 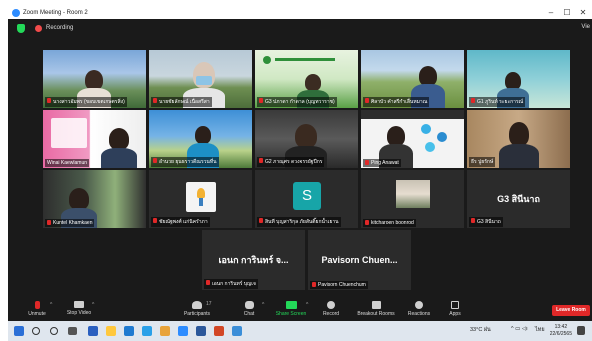 What do you see at coordinates (413, 194) in the screenshot?
I see `profile-picture` at bounding box center [413, 194].